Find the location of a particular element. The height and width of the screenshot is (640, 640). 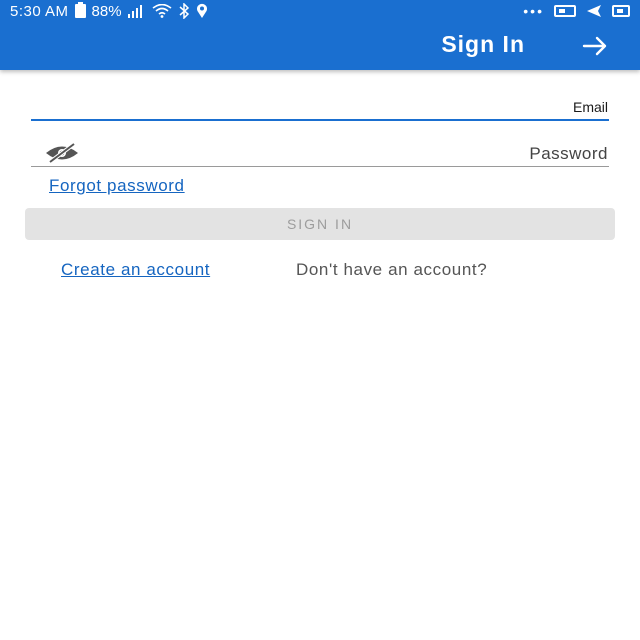

status-right-group: ••• is located at coordinates (576, 11).